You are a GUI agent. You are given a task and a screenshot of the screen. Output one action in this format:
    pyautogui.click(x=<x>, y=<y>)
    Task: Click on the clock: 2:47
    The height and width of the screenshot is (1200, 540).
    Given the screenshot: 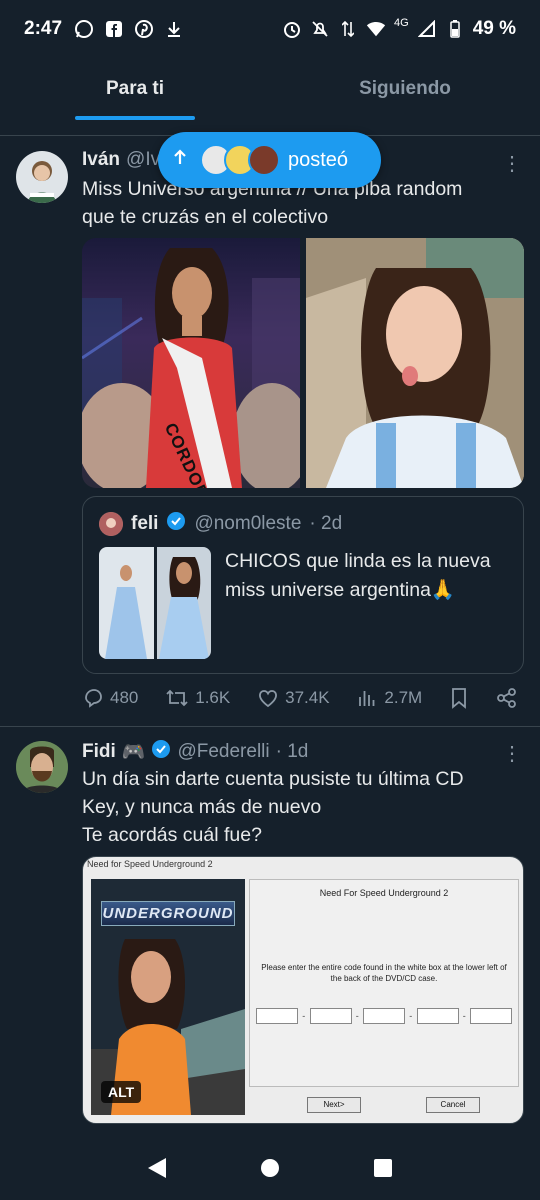 What is the action you would take?
    pyautogui.click(x=43, y=28)
    